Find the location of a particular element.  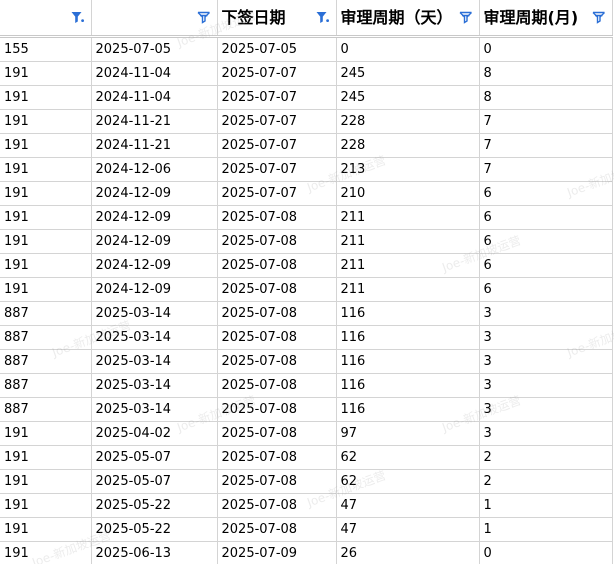

table-cell: 1 is located at coordinates (546, 529).